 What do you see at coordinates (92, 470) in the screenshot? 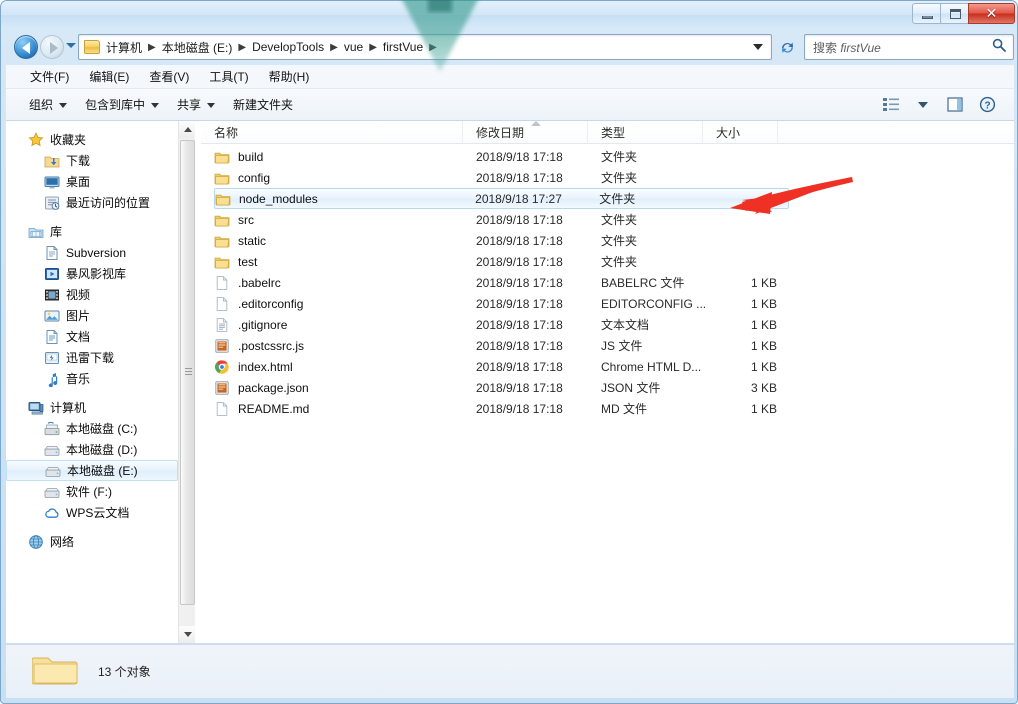
I see `sidebar-item-2: 本地磁盘 (E:)` at bounding box center [92, 470].